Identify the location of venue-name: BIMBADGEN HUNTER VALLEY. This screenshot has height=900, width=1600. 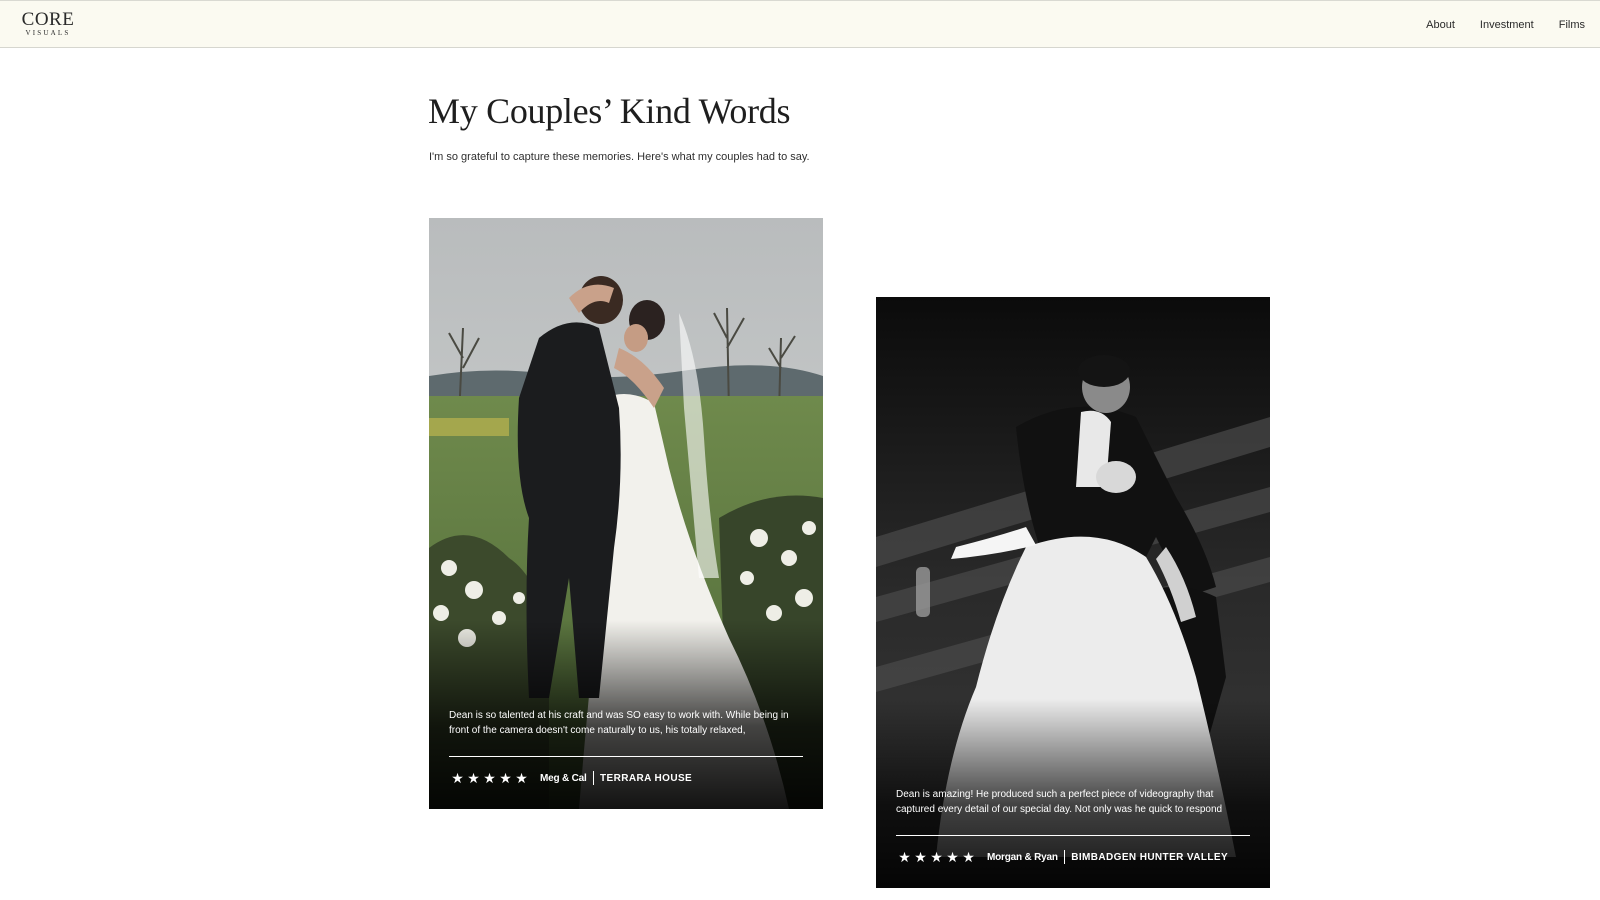
(1150, 857).